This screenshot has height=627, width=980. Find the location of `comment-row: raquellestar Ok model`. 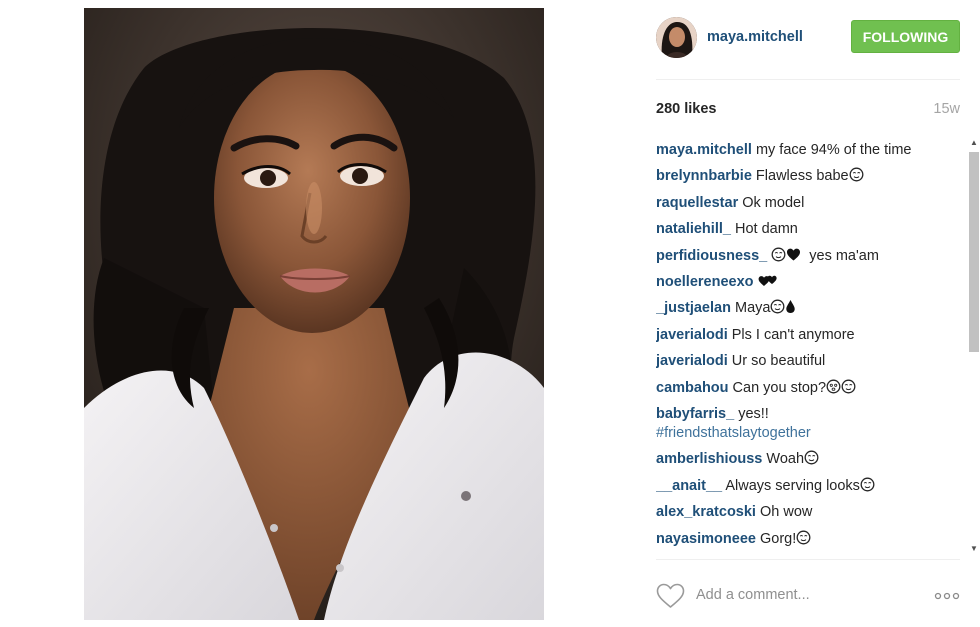

comment-row: raquellestar Ok model is located at coordinates (730, 203).